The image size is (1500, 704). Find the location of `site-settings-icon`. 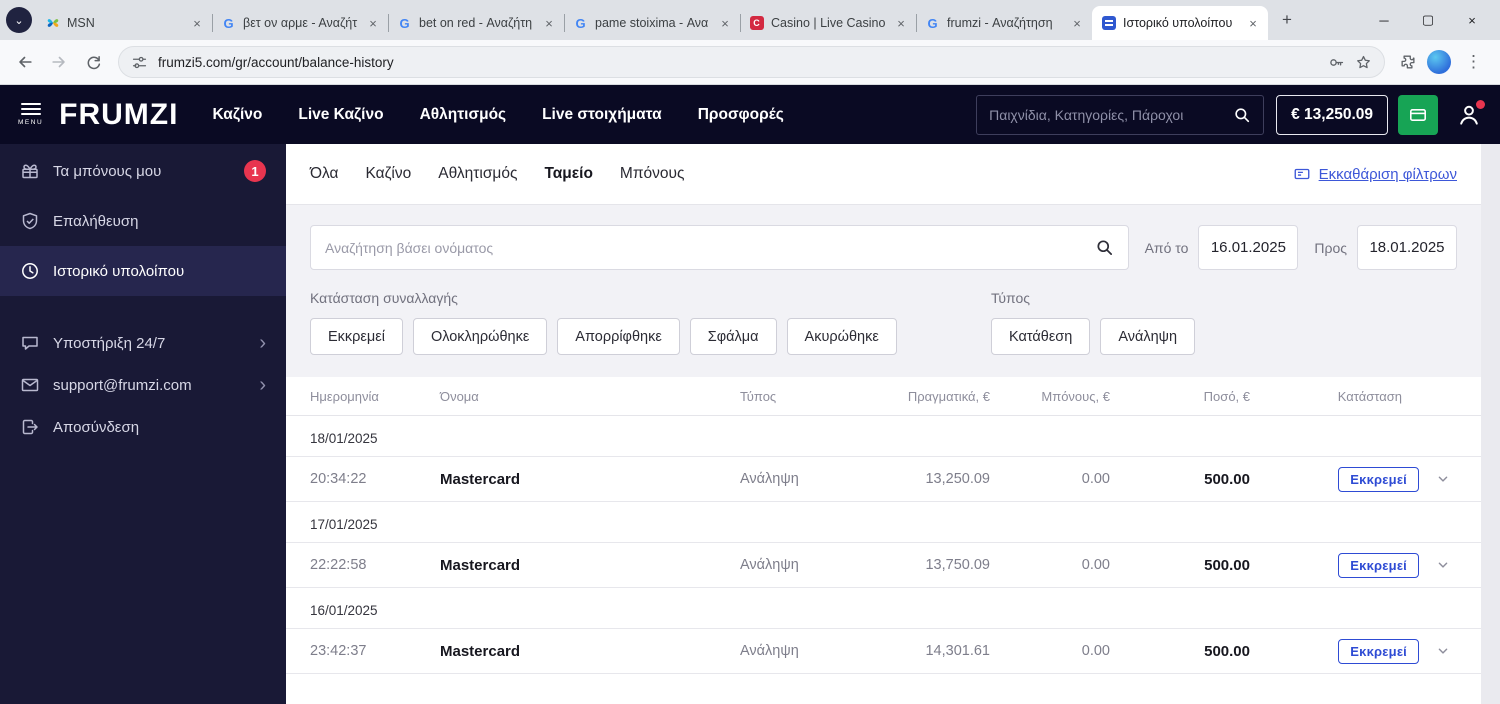

site-settings-icon is located at coordinates (139, 62).